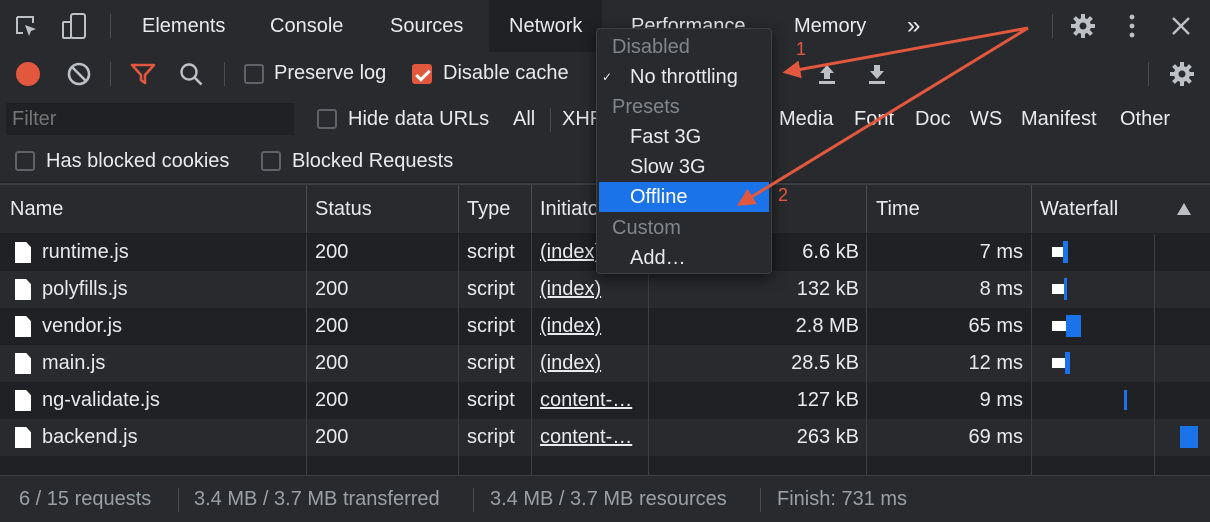  I want to click on annotation-arrows, so click(882, 116).